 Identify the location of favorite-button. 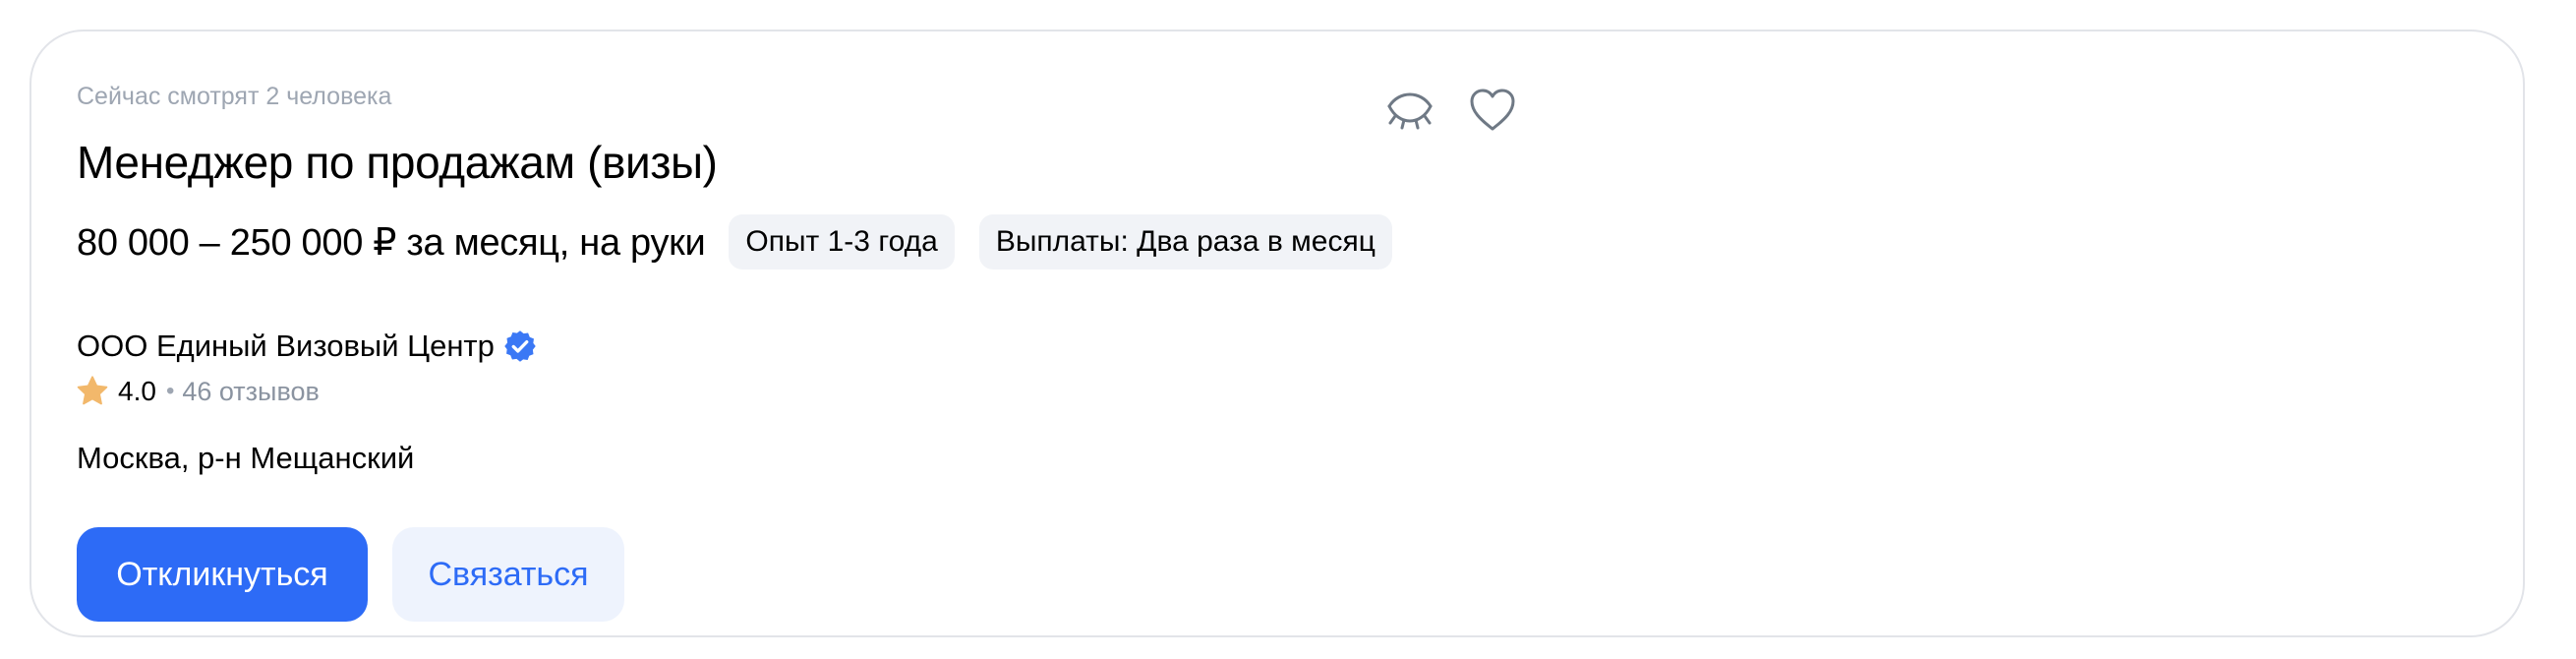
(1492, 112).